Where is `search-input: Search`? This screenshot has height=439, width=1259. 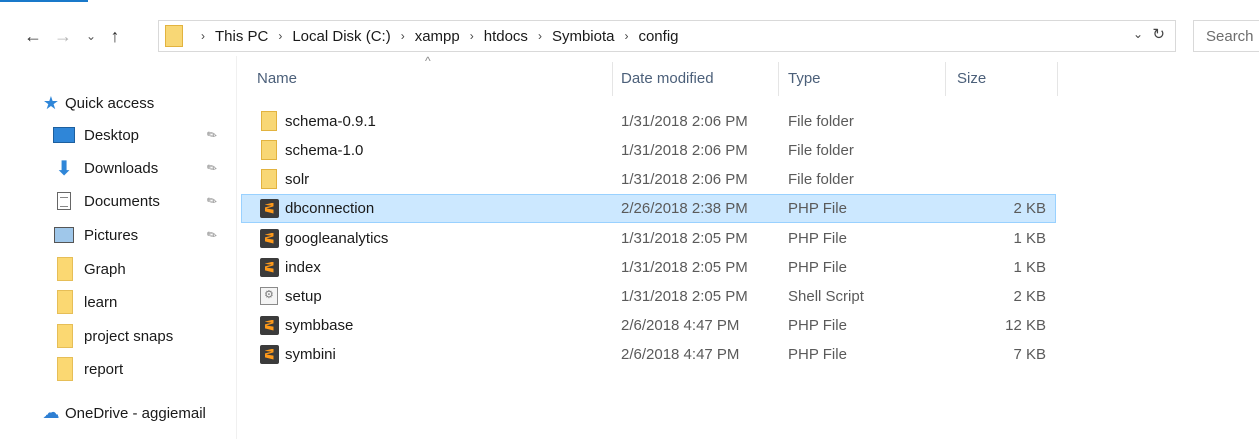 search-input: Search is located at coordinates (1226, 36).